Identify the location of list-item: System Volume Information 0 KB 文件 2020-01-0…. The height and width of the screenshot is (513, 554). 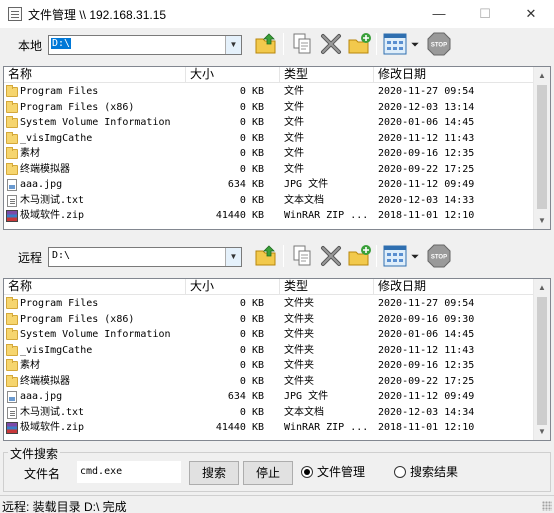
(269, 123).